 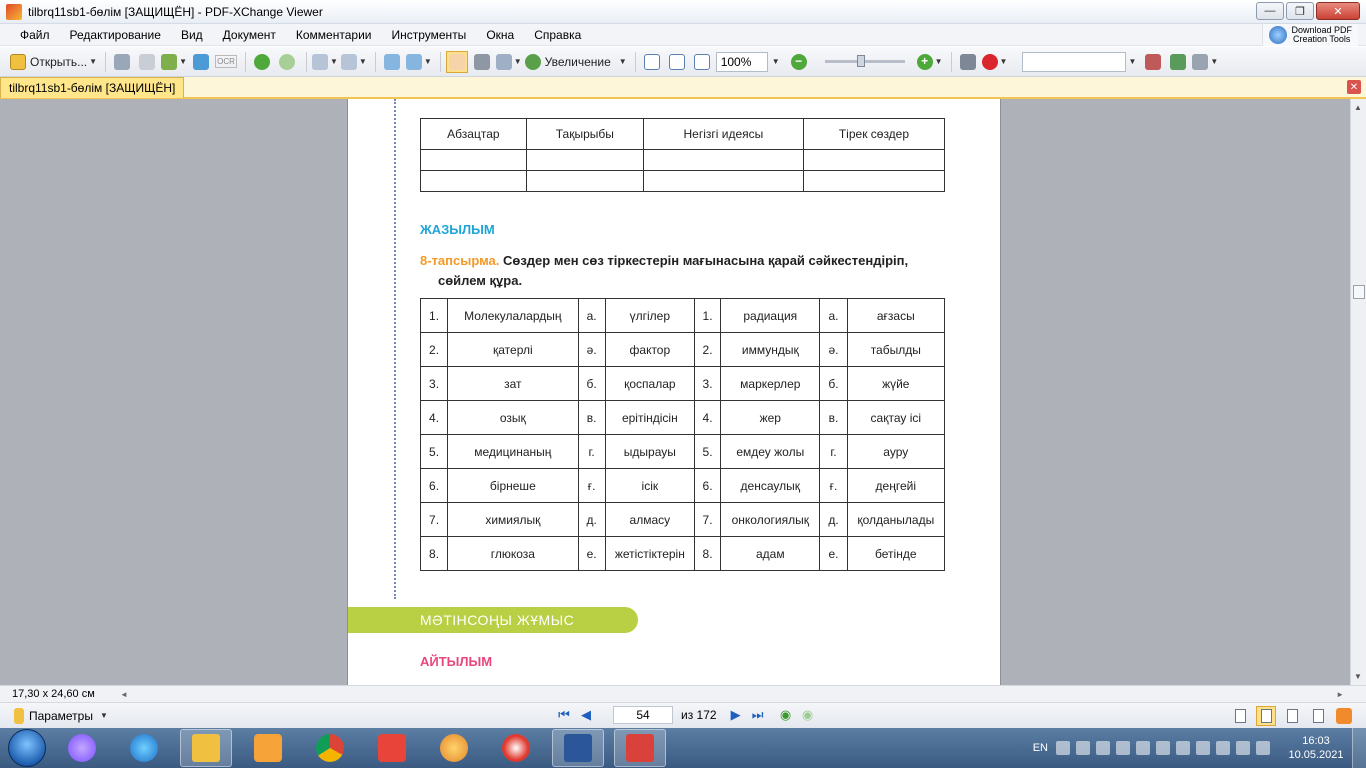 What do you see at coordinates (702, 62) in the screenshot?
I see `fit-width-button` at bounding box center [702, 62].